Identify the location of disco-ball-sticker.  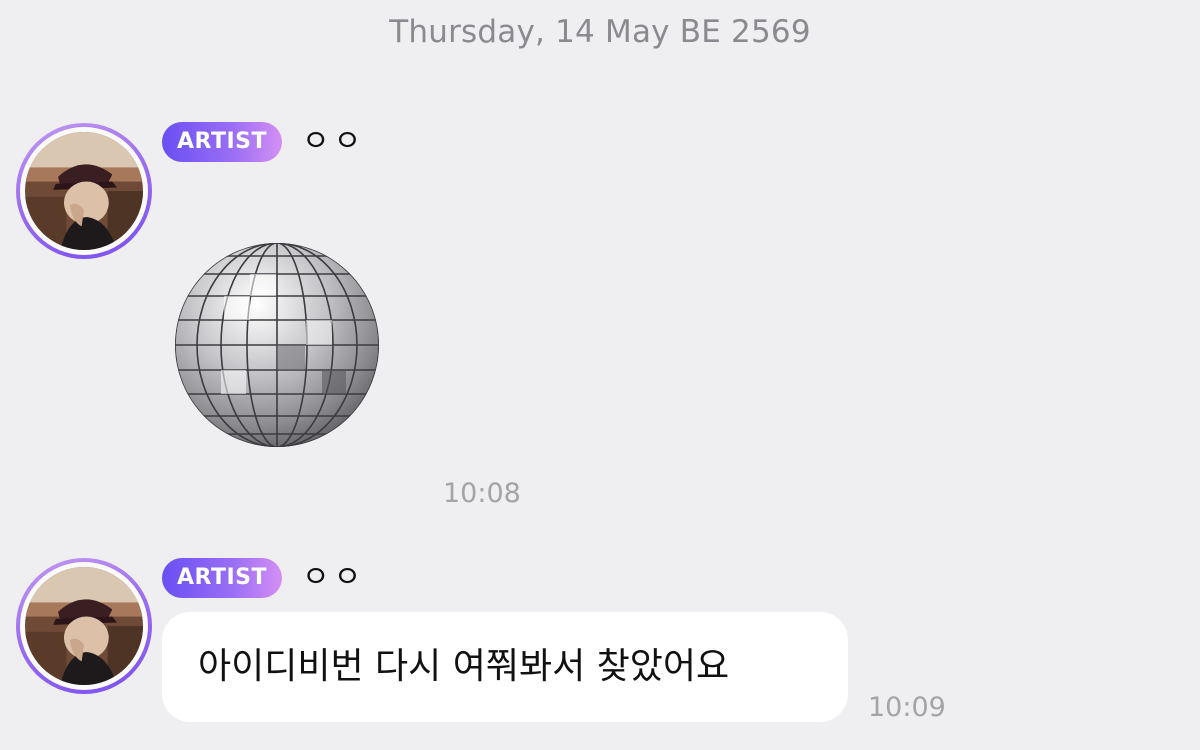
(277, 345).